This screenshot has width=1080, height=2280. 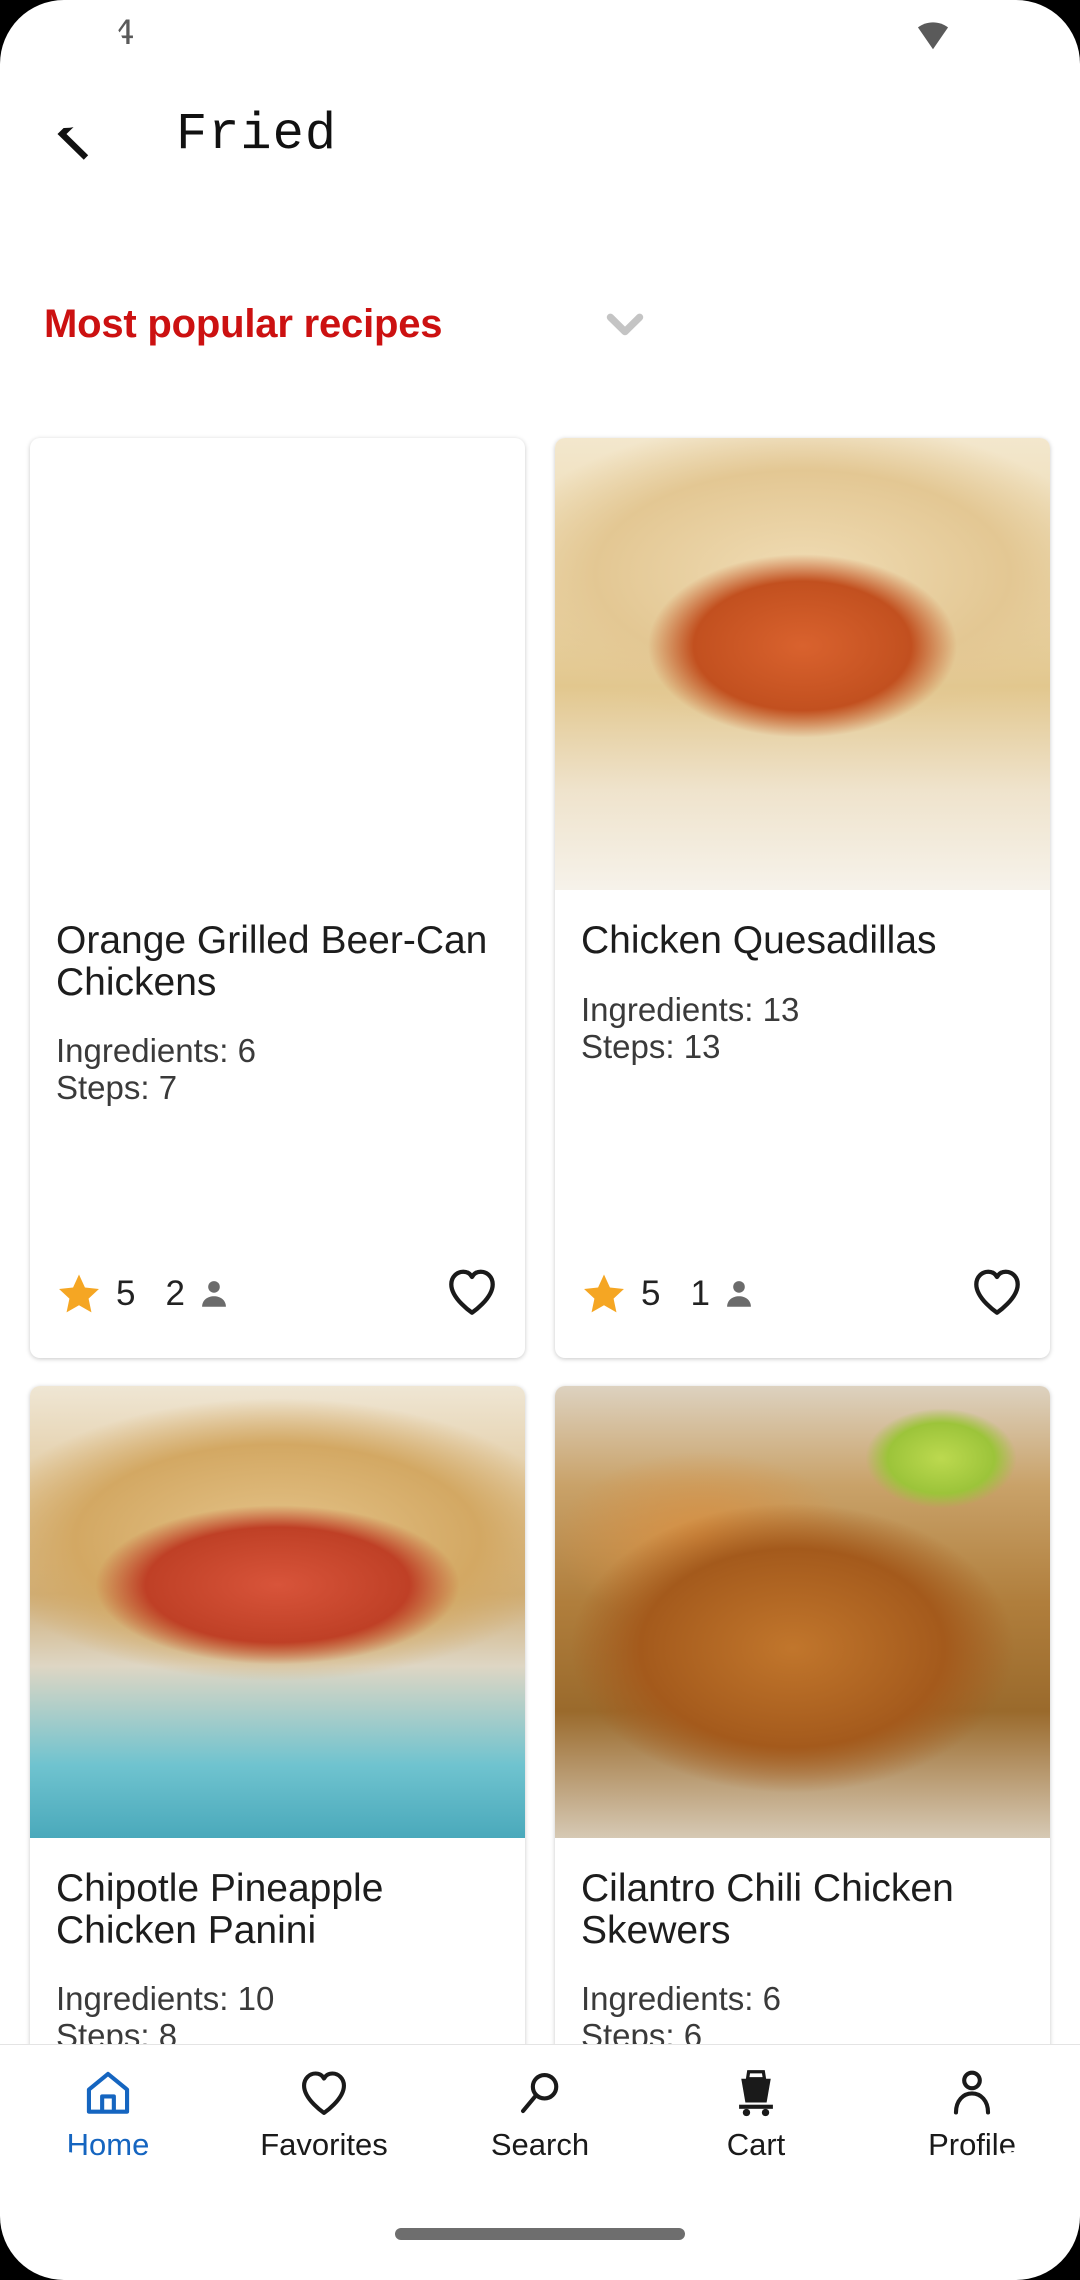 I want to click on search-icon, so click(x=540, y=2092).